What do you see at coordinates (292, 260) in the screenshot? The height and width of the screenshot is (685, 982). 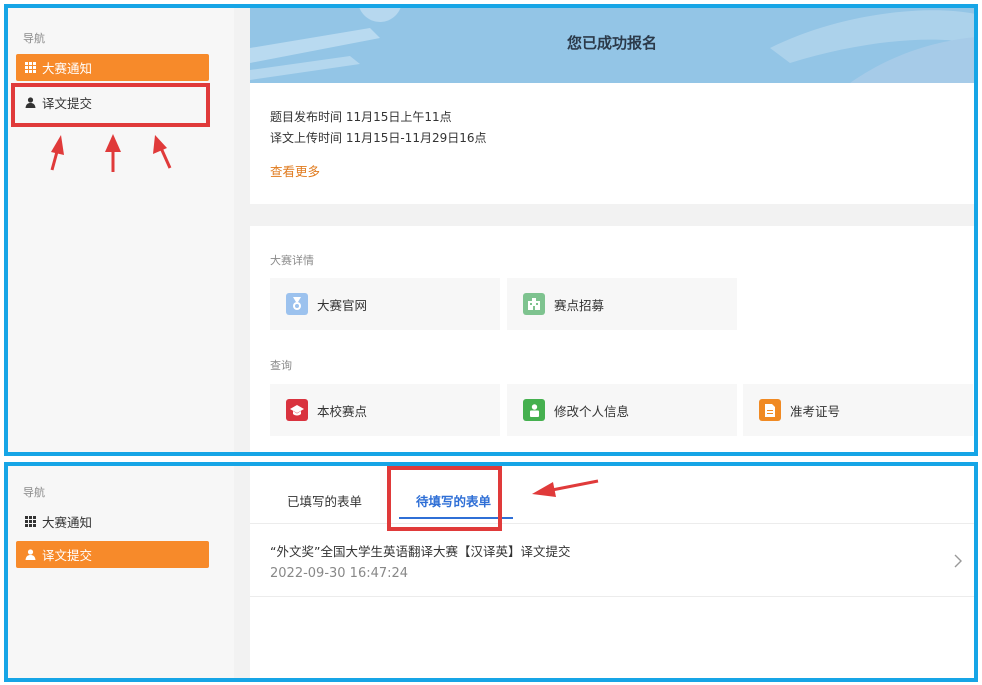 I see `section-label-contest-details: 大赛详情` at bounding box center [292, 260].